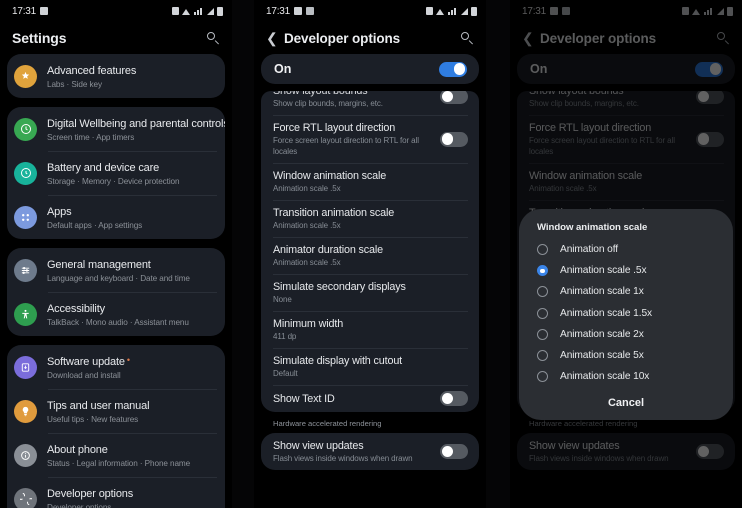 Image resolution: width=742 pixels, height=508 pixels. Describe the element at coordinates (542, 271) in the screenshot. I see `radio-button-selected-icon` at that location.